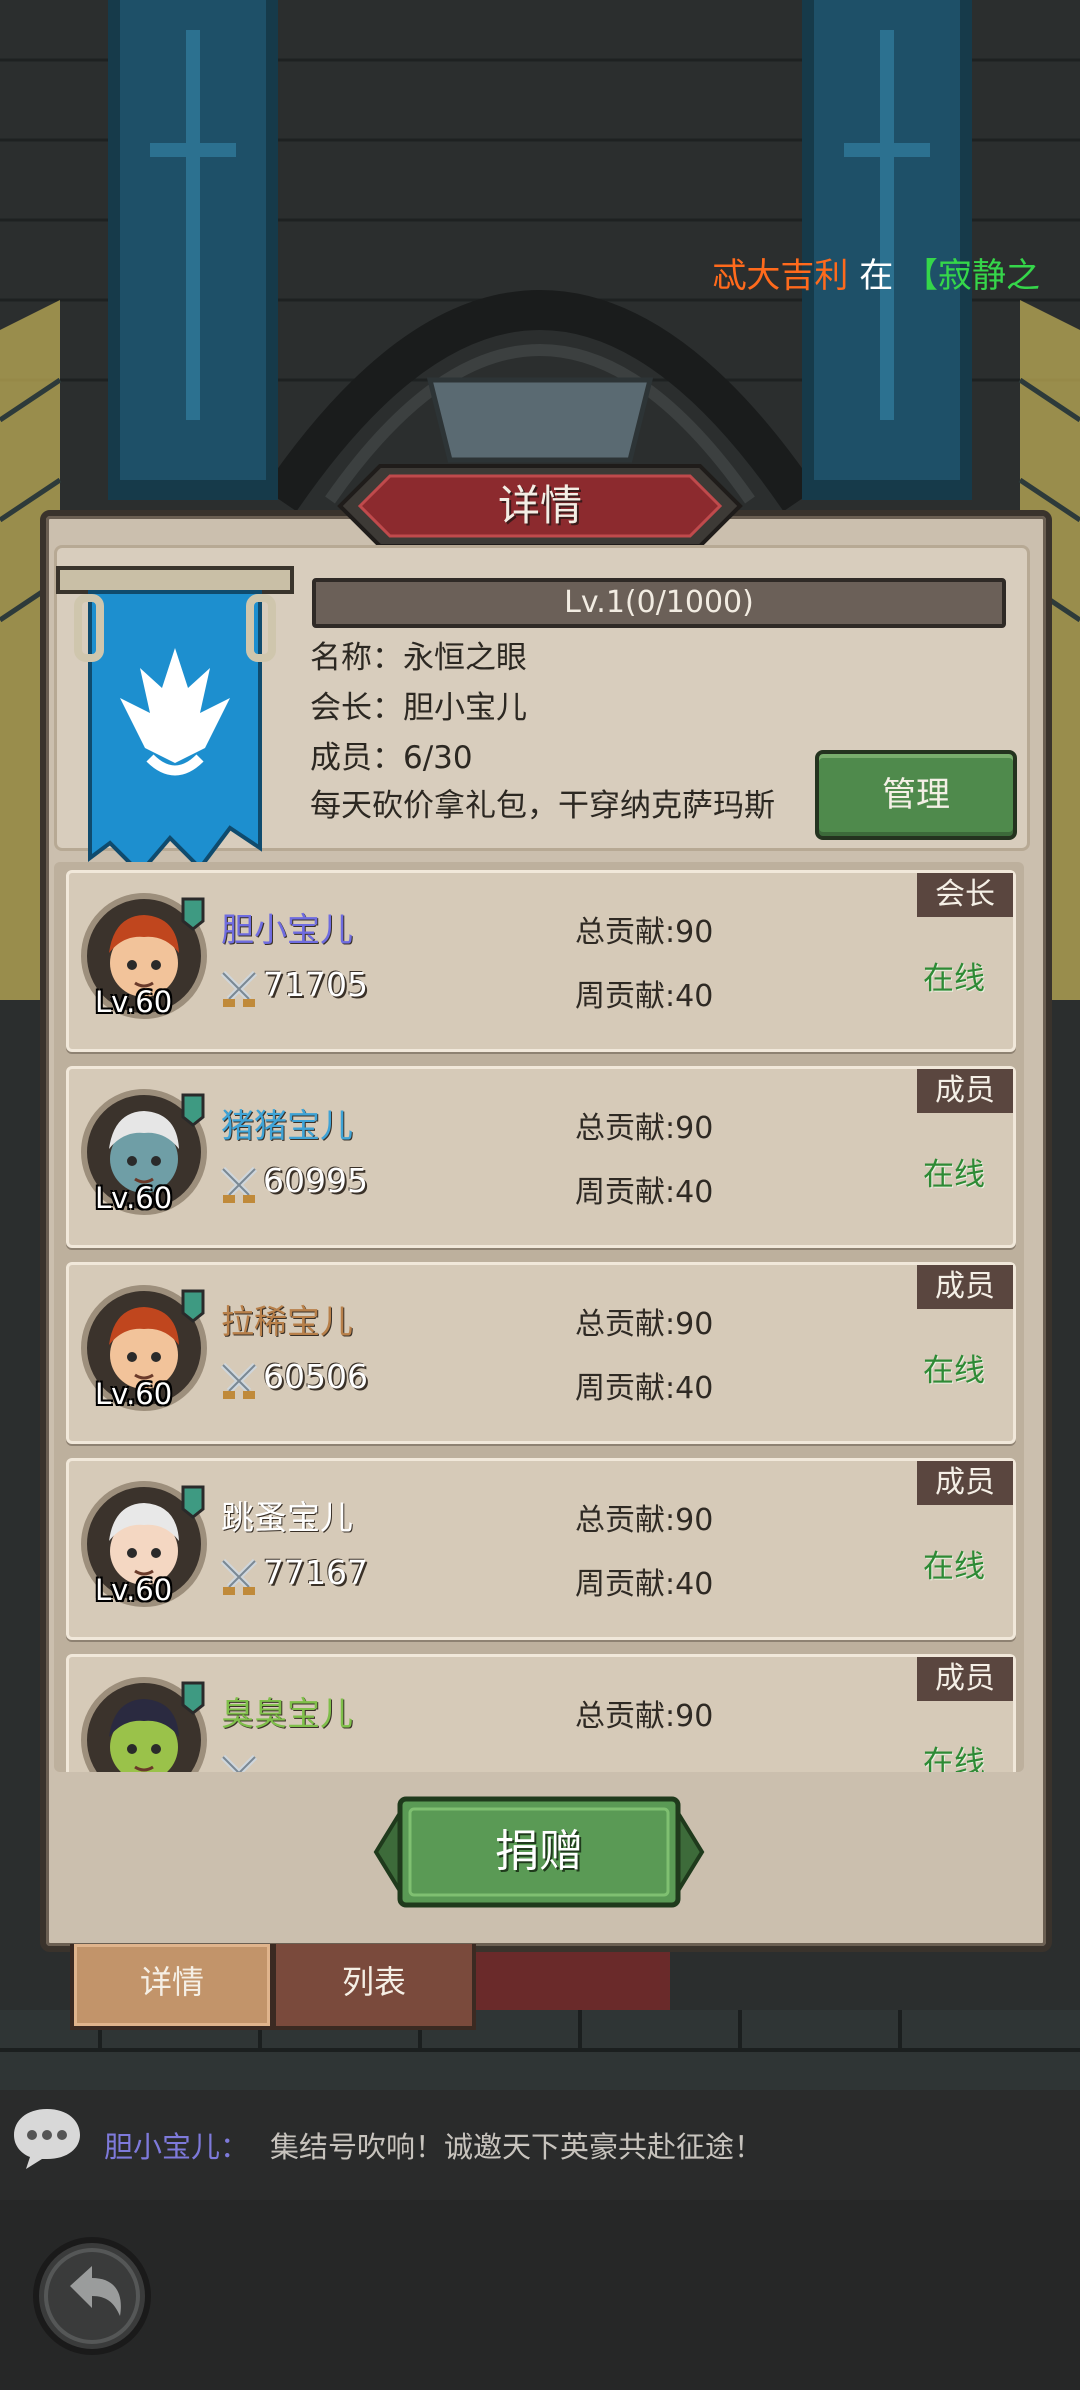 Image resolution: width=1080 pixels, height=2390 pixels. I want to click on tab-detail: 详情, so click(172, 1987).